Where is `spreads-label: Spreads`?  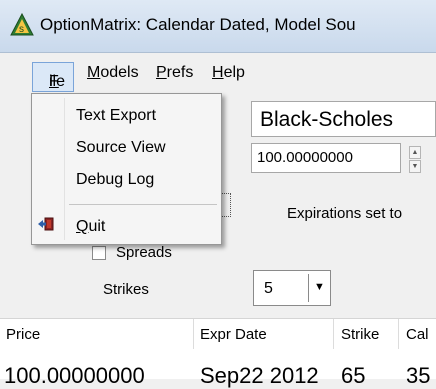 spreads-label: Spreads is located at coordinates (144, 252).